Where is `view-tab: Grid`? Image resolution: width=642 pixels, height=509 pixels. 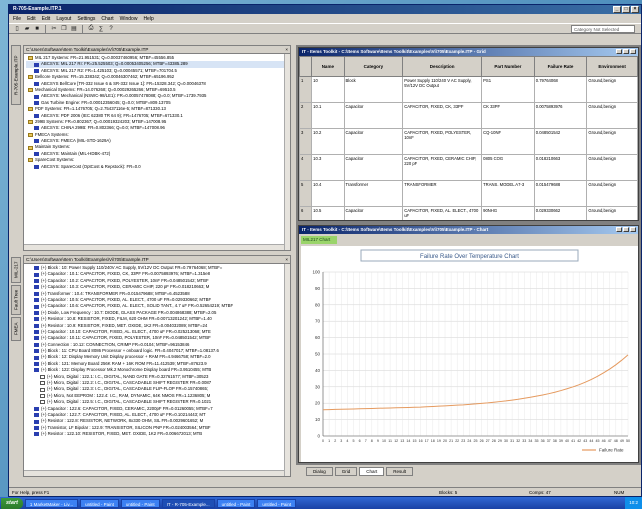 view-tab: Grid is located at coordinates (346, 471).